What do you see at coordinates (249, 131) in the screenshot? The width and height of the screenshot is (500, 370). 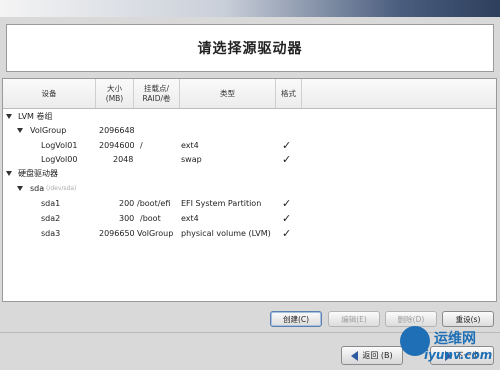 I see `tree-row-volgroup: VolGroup 2096648` at bounding box center [249, 131].